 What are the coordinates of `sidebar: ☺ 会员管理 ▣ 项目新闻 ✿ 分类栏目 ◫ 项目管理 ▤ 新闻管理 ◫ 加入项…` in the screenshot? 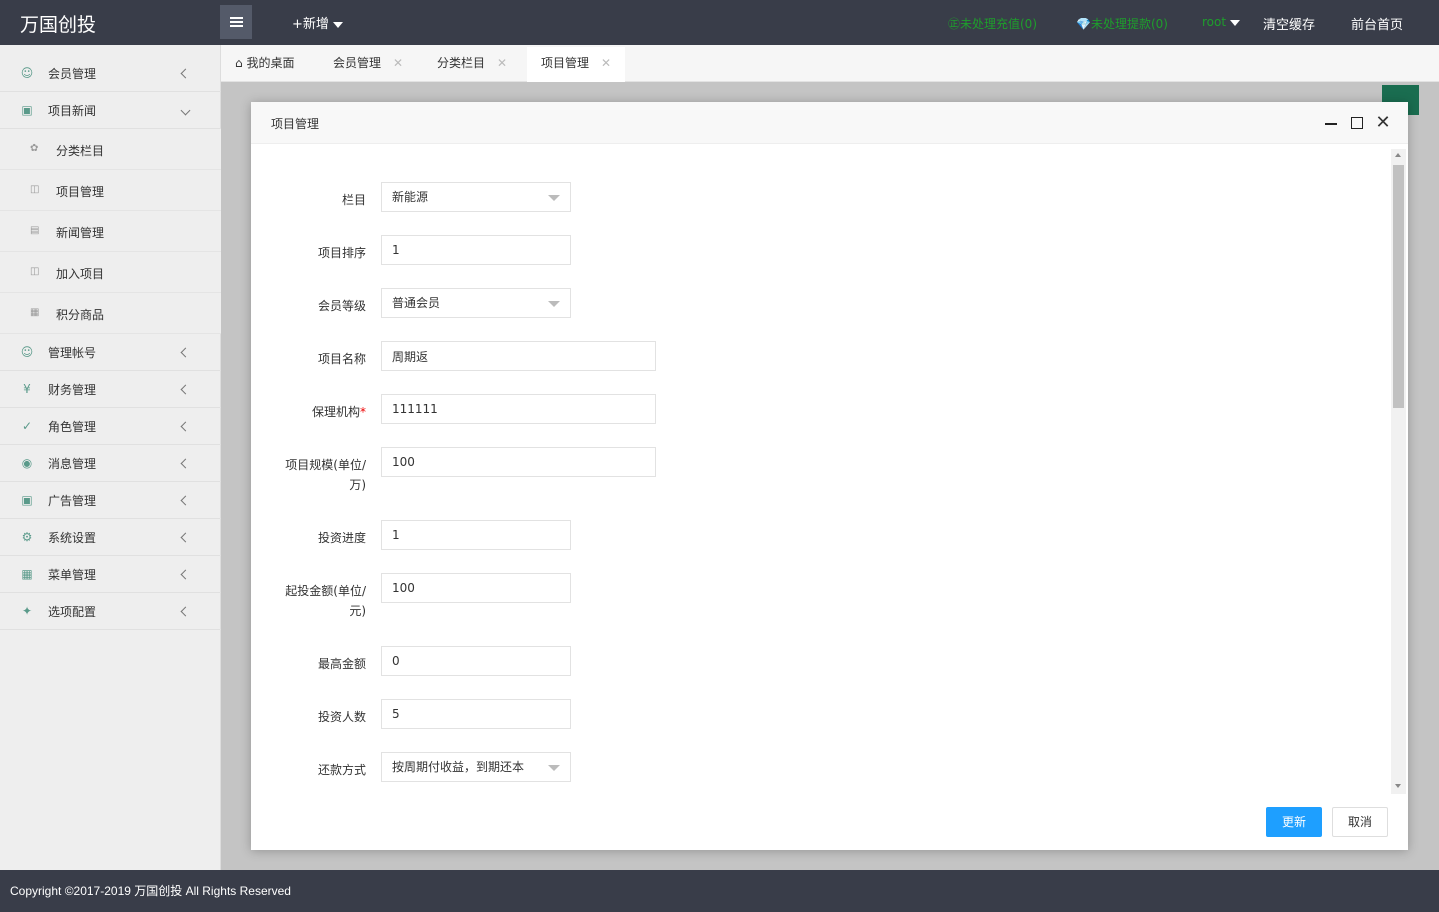 It's located at (110, 457).